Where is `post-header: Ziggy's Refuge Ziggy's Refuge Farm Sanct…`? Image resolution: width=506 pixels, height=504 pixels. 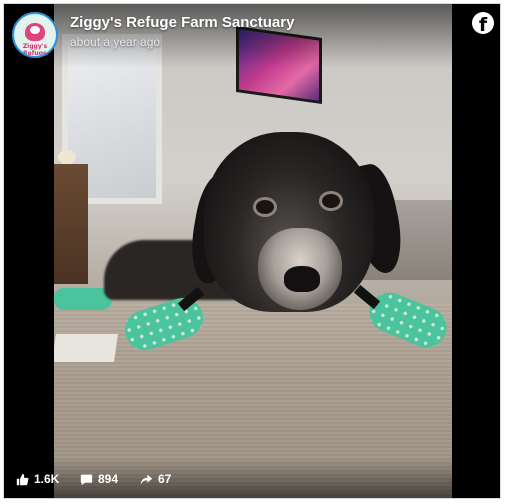
post-header: Ziggy's Refuge Ziggy's Refuge Farm Sanct… is located at coordinates (252, 36).